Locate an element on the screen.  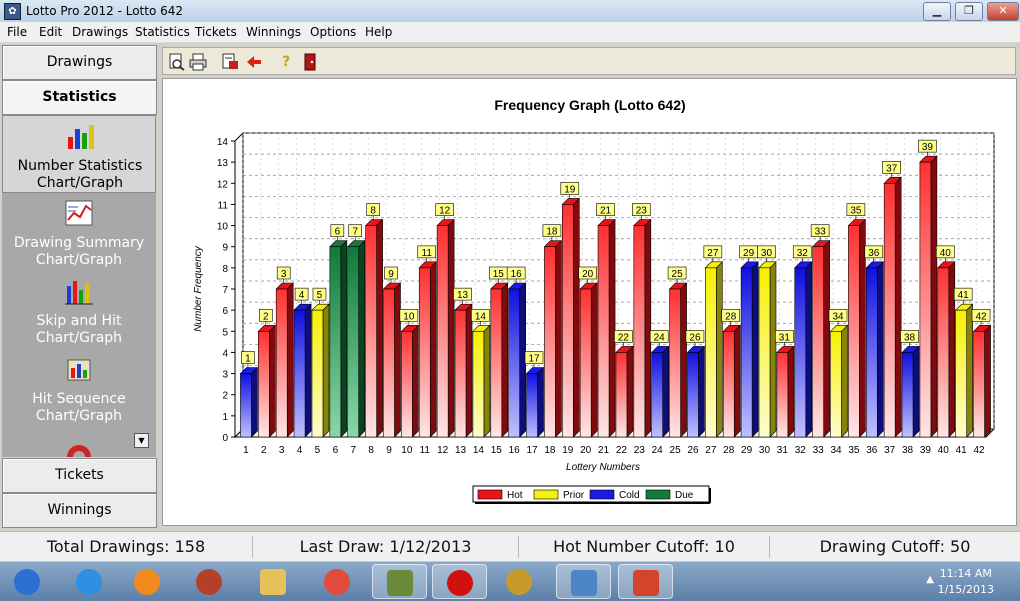
taskbar-red-ball-app is located at coordinates (459, 581).